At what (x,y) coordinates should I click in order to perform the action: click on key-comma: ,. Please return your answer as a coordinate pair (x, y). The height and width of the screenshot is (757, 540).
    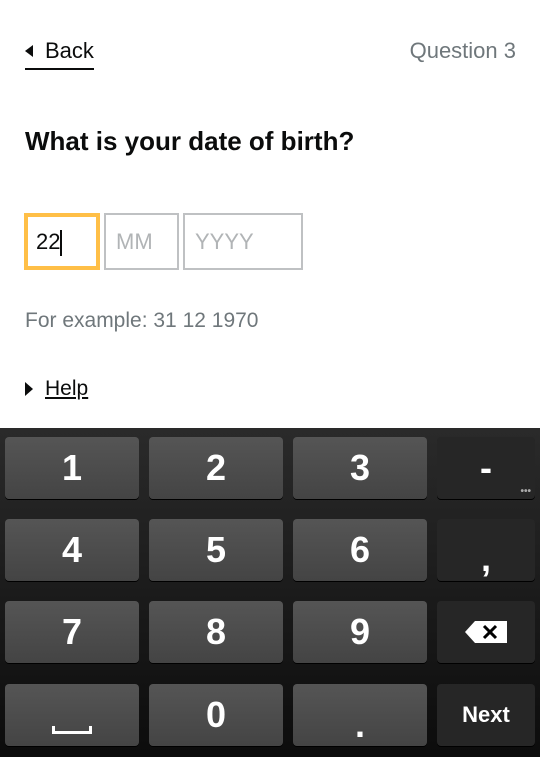
    Looking at the image, I should click on (486, 550).